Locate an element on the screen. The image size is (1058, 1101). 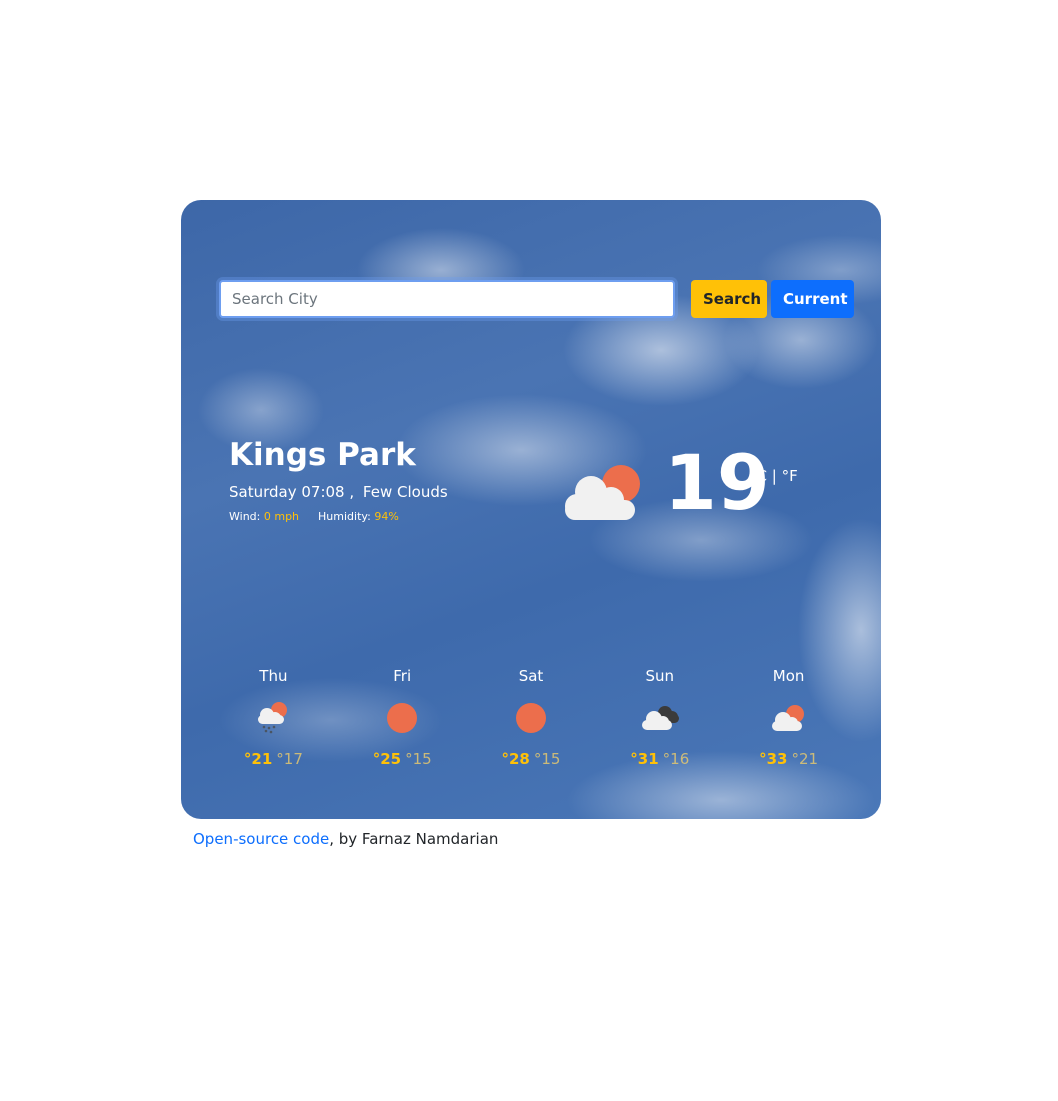
forecast-day: Fri °25 °15 is located at coordinates (402, 717).